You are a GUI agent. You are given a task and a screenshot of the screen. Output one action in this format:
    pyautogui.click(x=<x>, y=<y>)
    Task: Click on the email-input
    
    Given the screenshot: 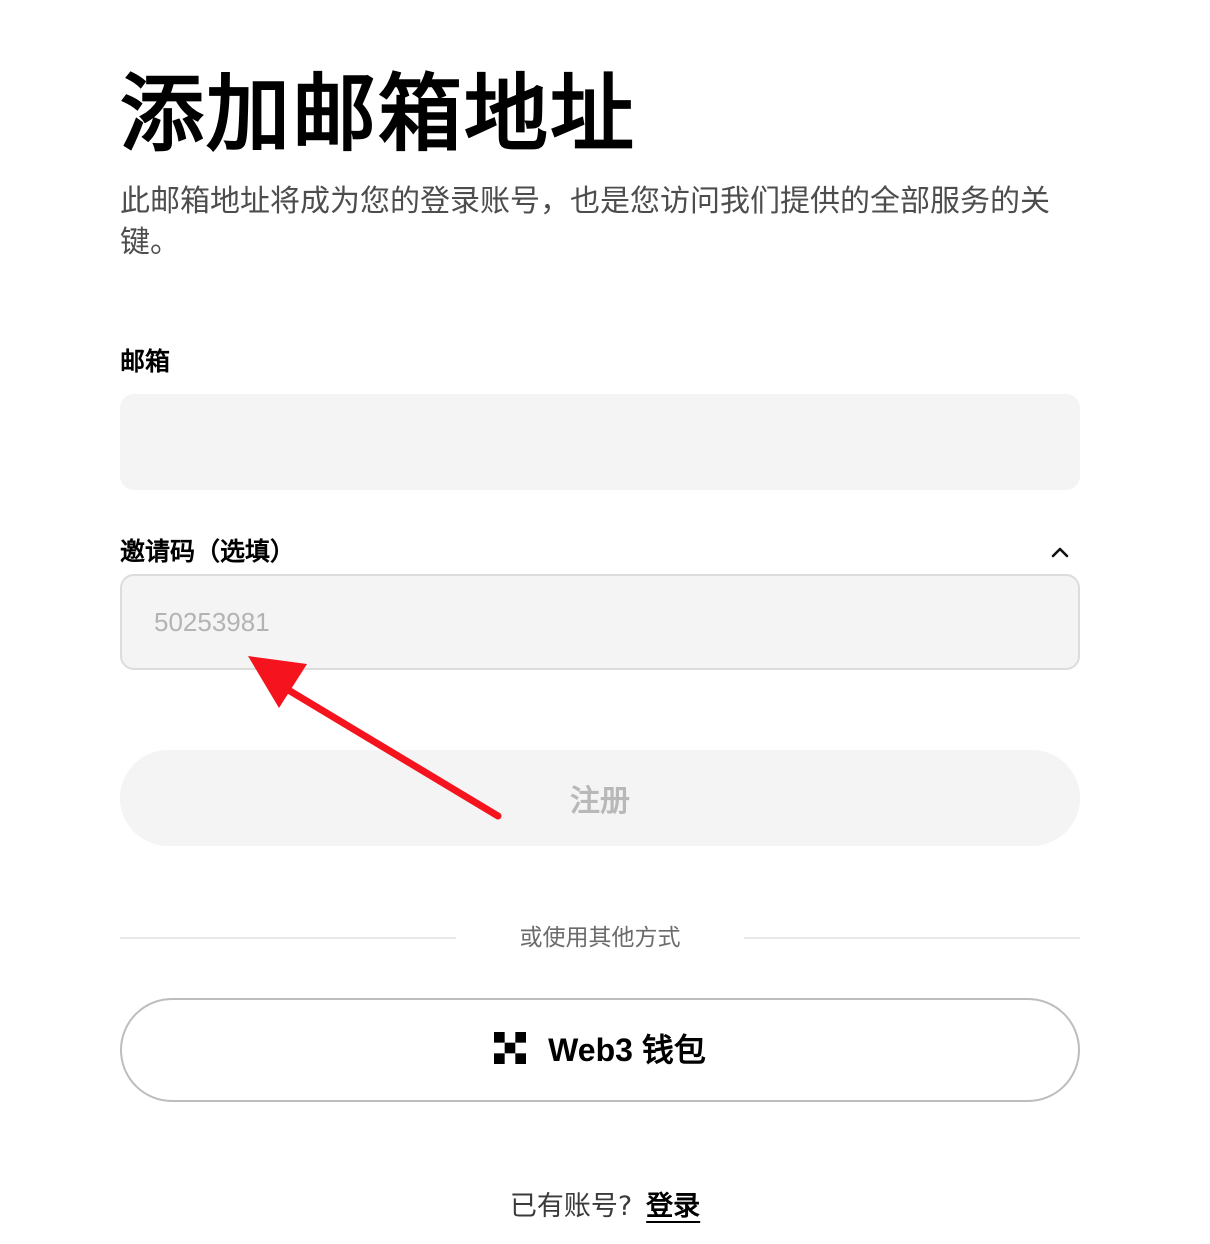 What is the action you would take?
    pyautogui.click(x=600, y=442)
    